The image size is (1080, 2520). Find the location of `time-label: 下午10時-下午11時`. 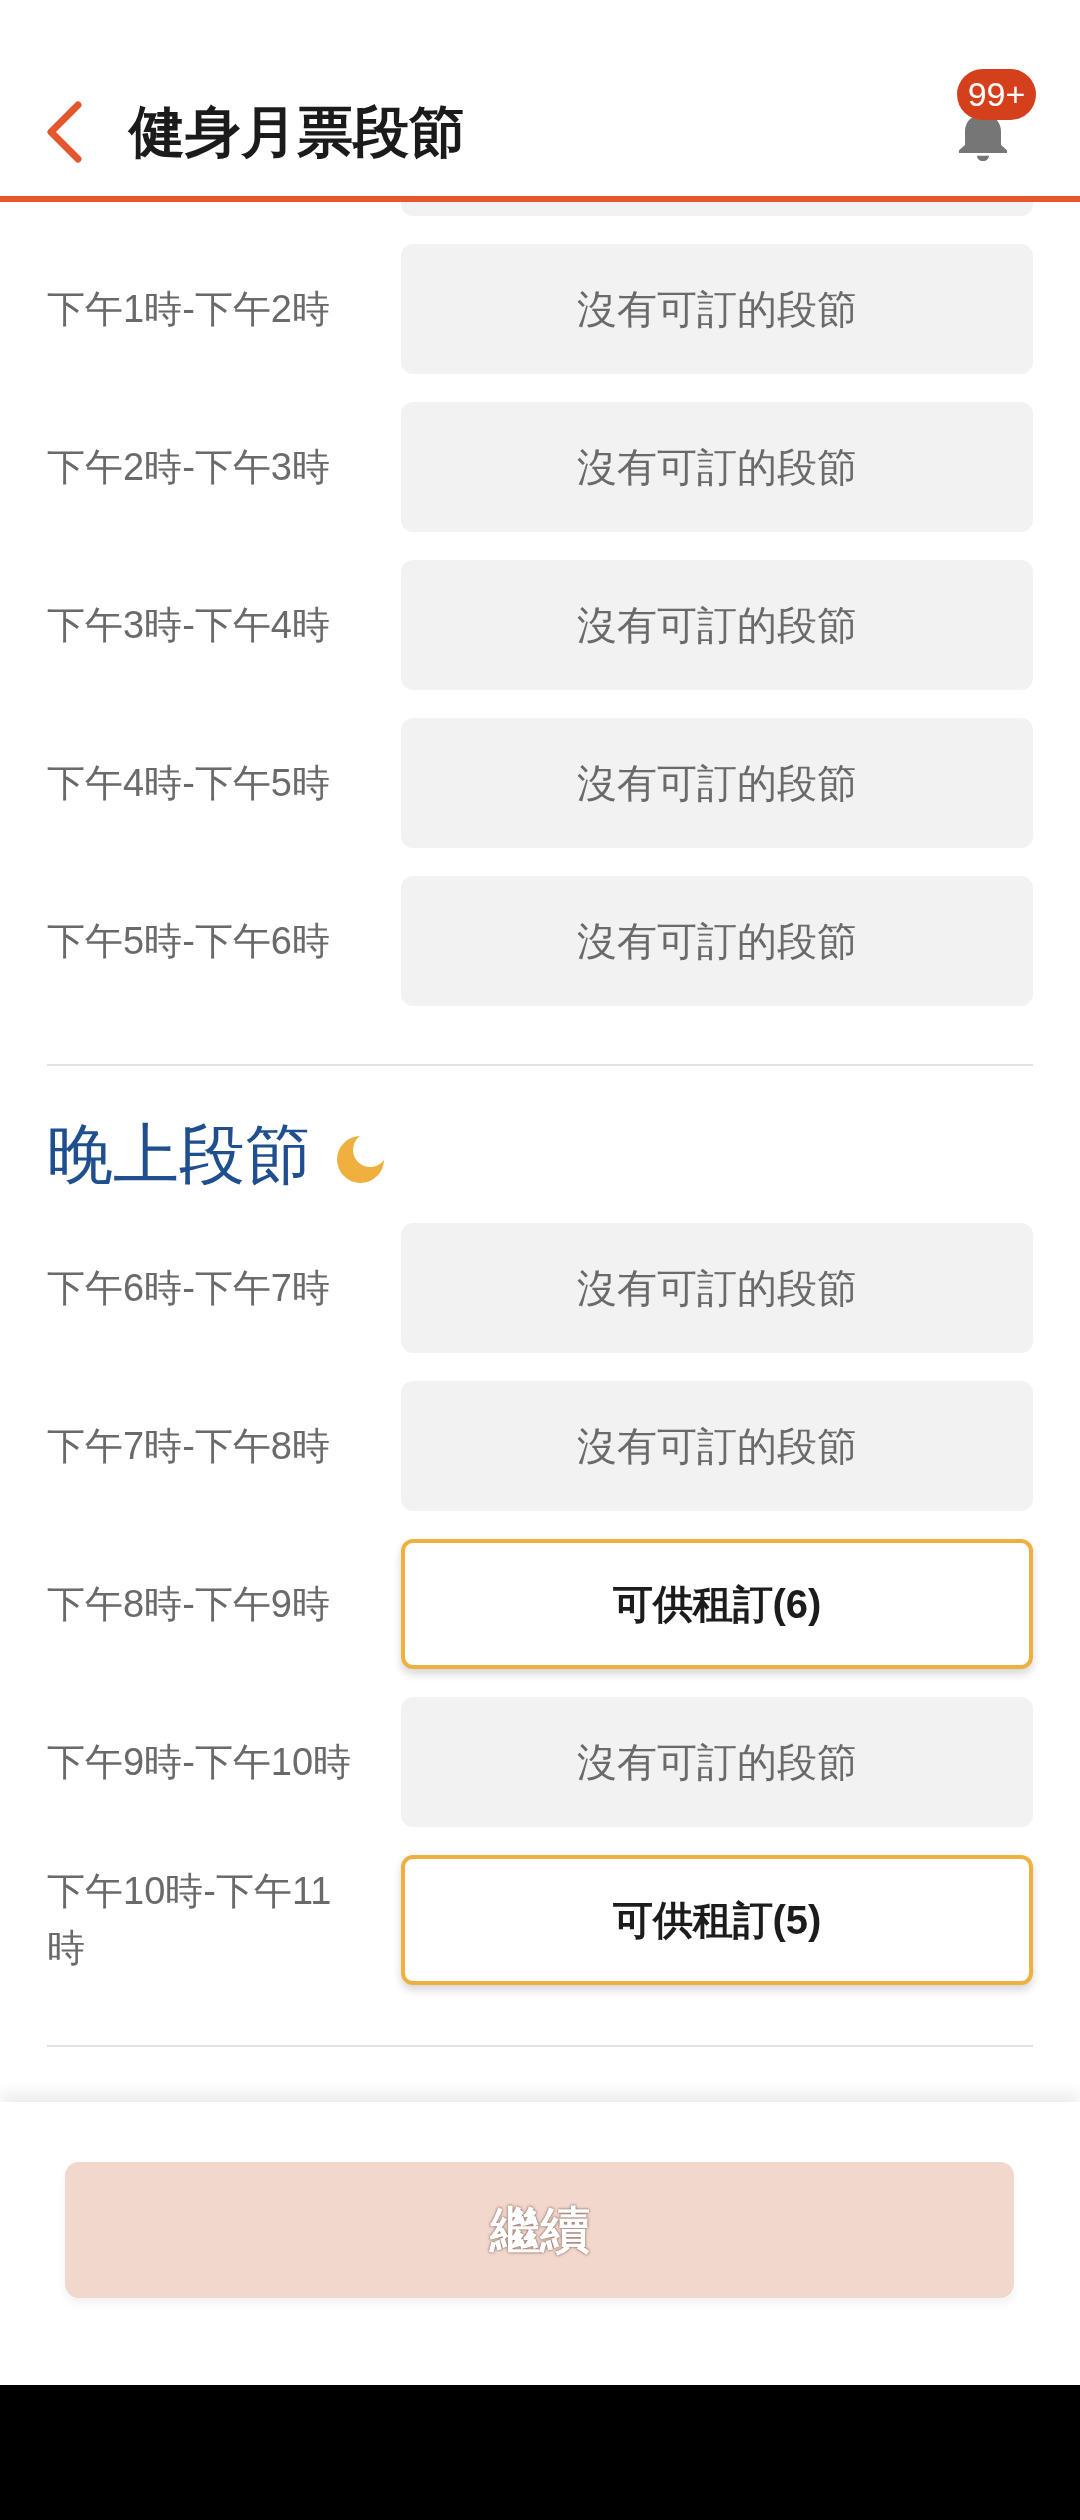

time-label: 下午10時-下午11時 is located at coordinates (190, 1920).